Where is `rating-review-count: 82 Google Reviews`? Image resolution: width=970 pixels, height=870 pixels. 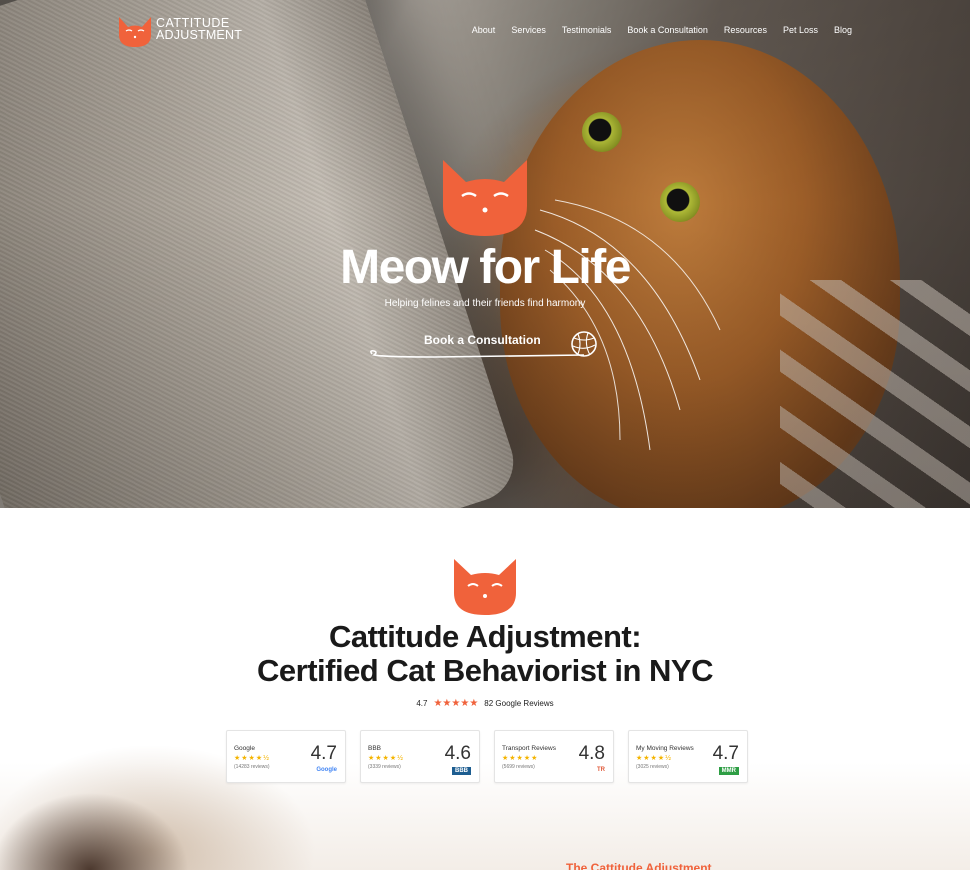
rating-review-count: 82 Google Reviews is located at coordinates (519, 703).